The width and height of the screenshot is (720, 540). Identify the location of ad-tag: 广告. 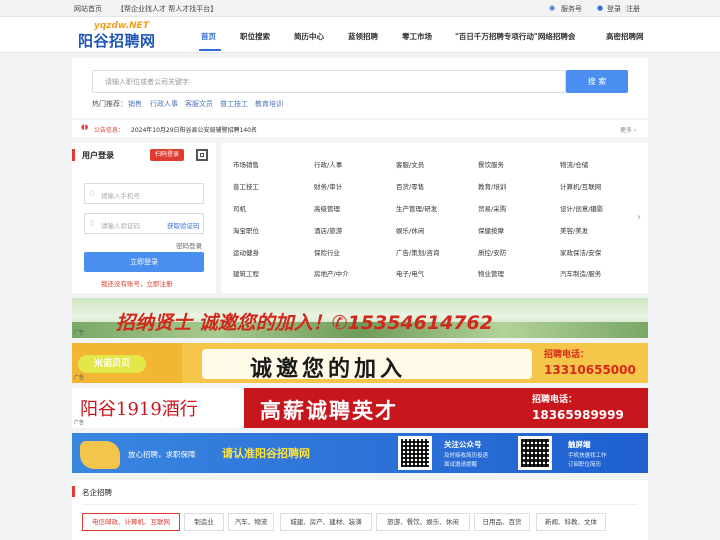
(79, 333).